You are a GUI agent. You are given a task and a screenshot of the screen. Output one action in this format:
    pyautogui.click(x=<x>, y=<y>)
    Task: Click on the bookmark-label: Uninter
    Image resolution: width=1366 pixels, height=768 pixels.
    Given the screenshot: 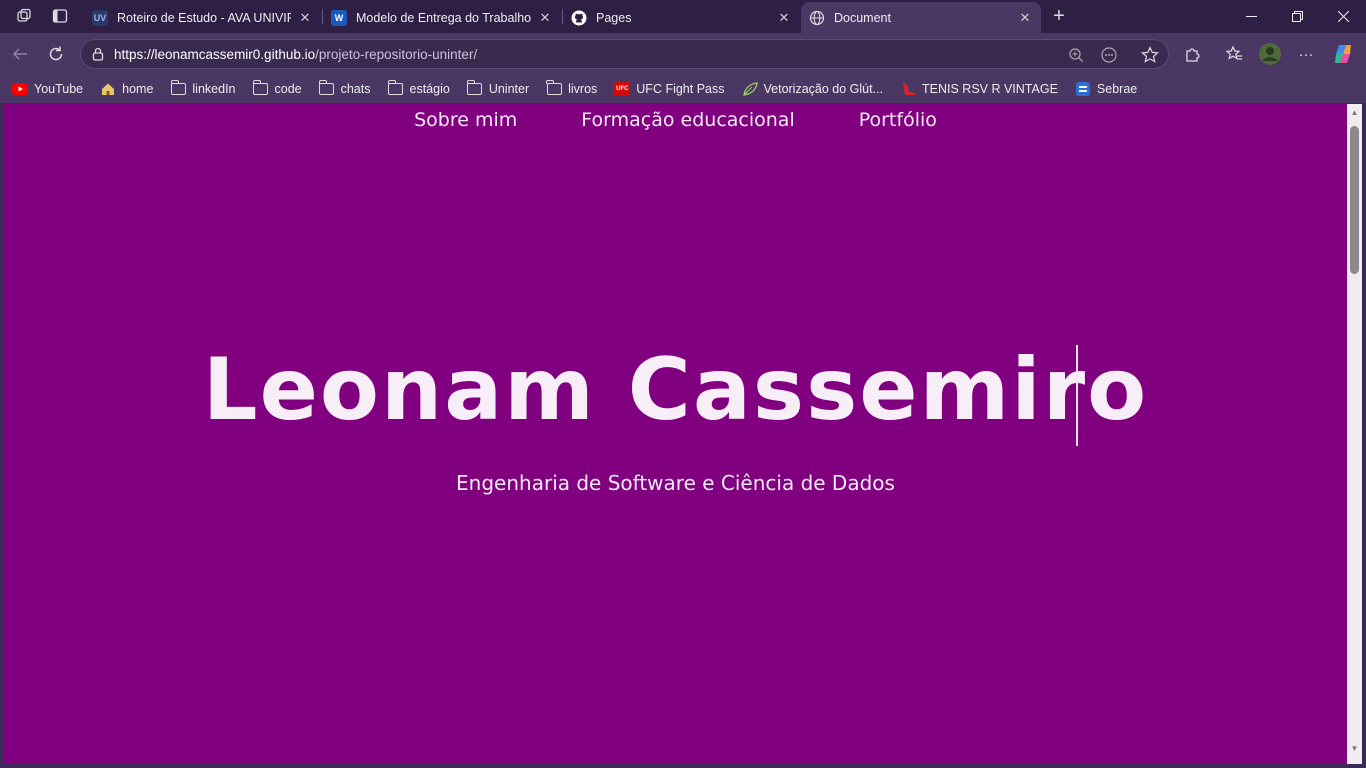 What is the action you would take?
    pyautogui.click(x=509, y=89)
    